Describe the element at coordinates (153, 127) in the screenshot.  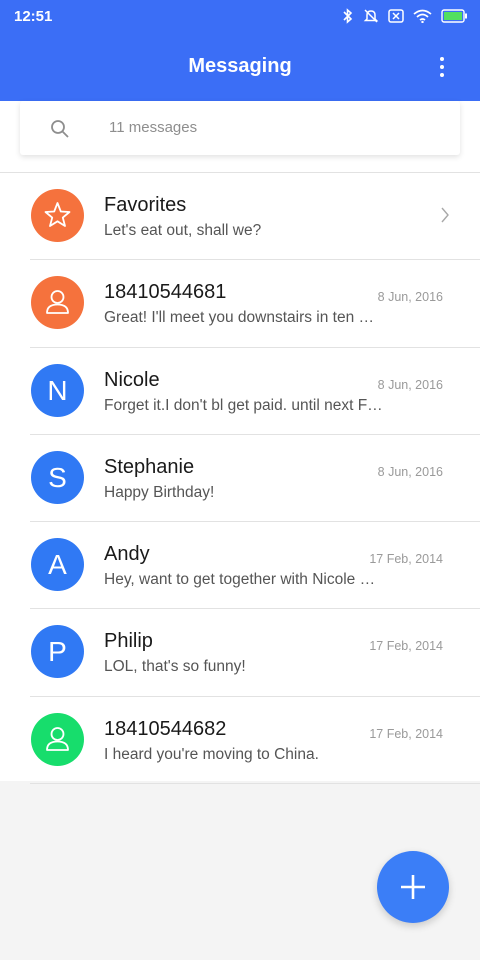
I see `search-placeholder: 11 messages` at that location.